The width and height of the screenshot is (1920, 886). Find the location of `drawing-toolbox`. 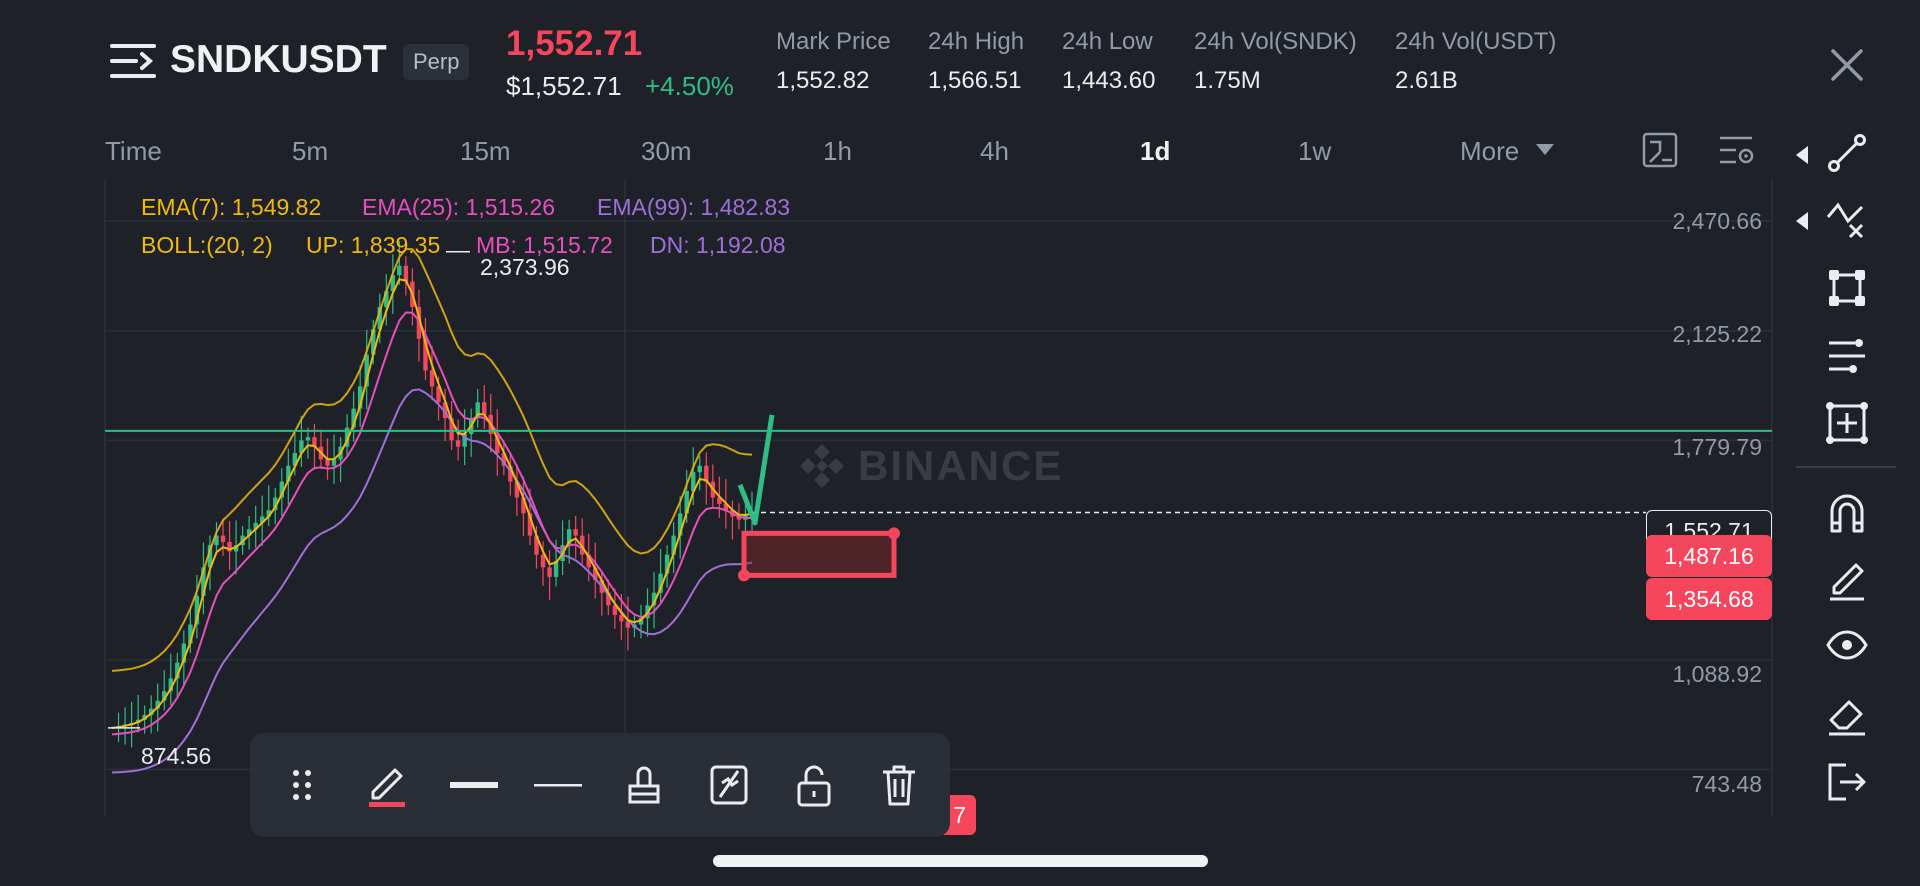

drawing-toolbox is located at coordinates (600, 785).